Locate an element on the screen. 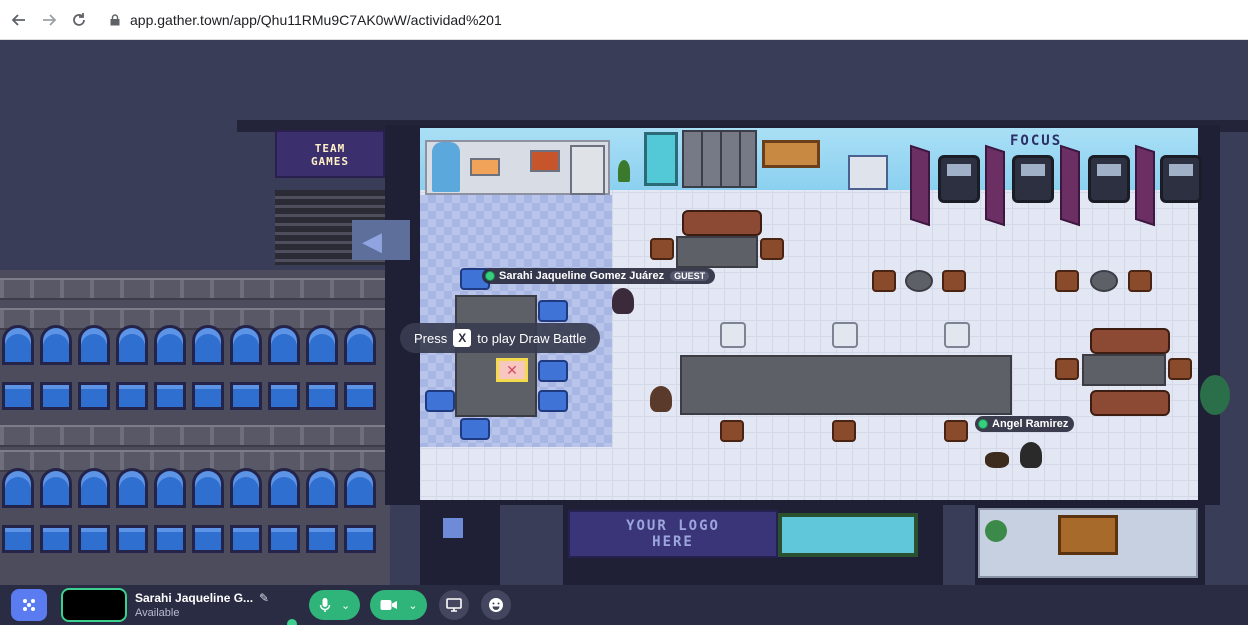 Image resolution: width=1248 pixels, height=625 pixels. lounge-table is located at coordinates (1124, 370).